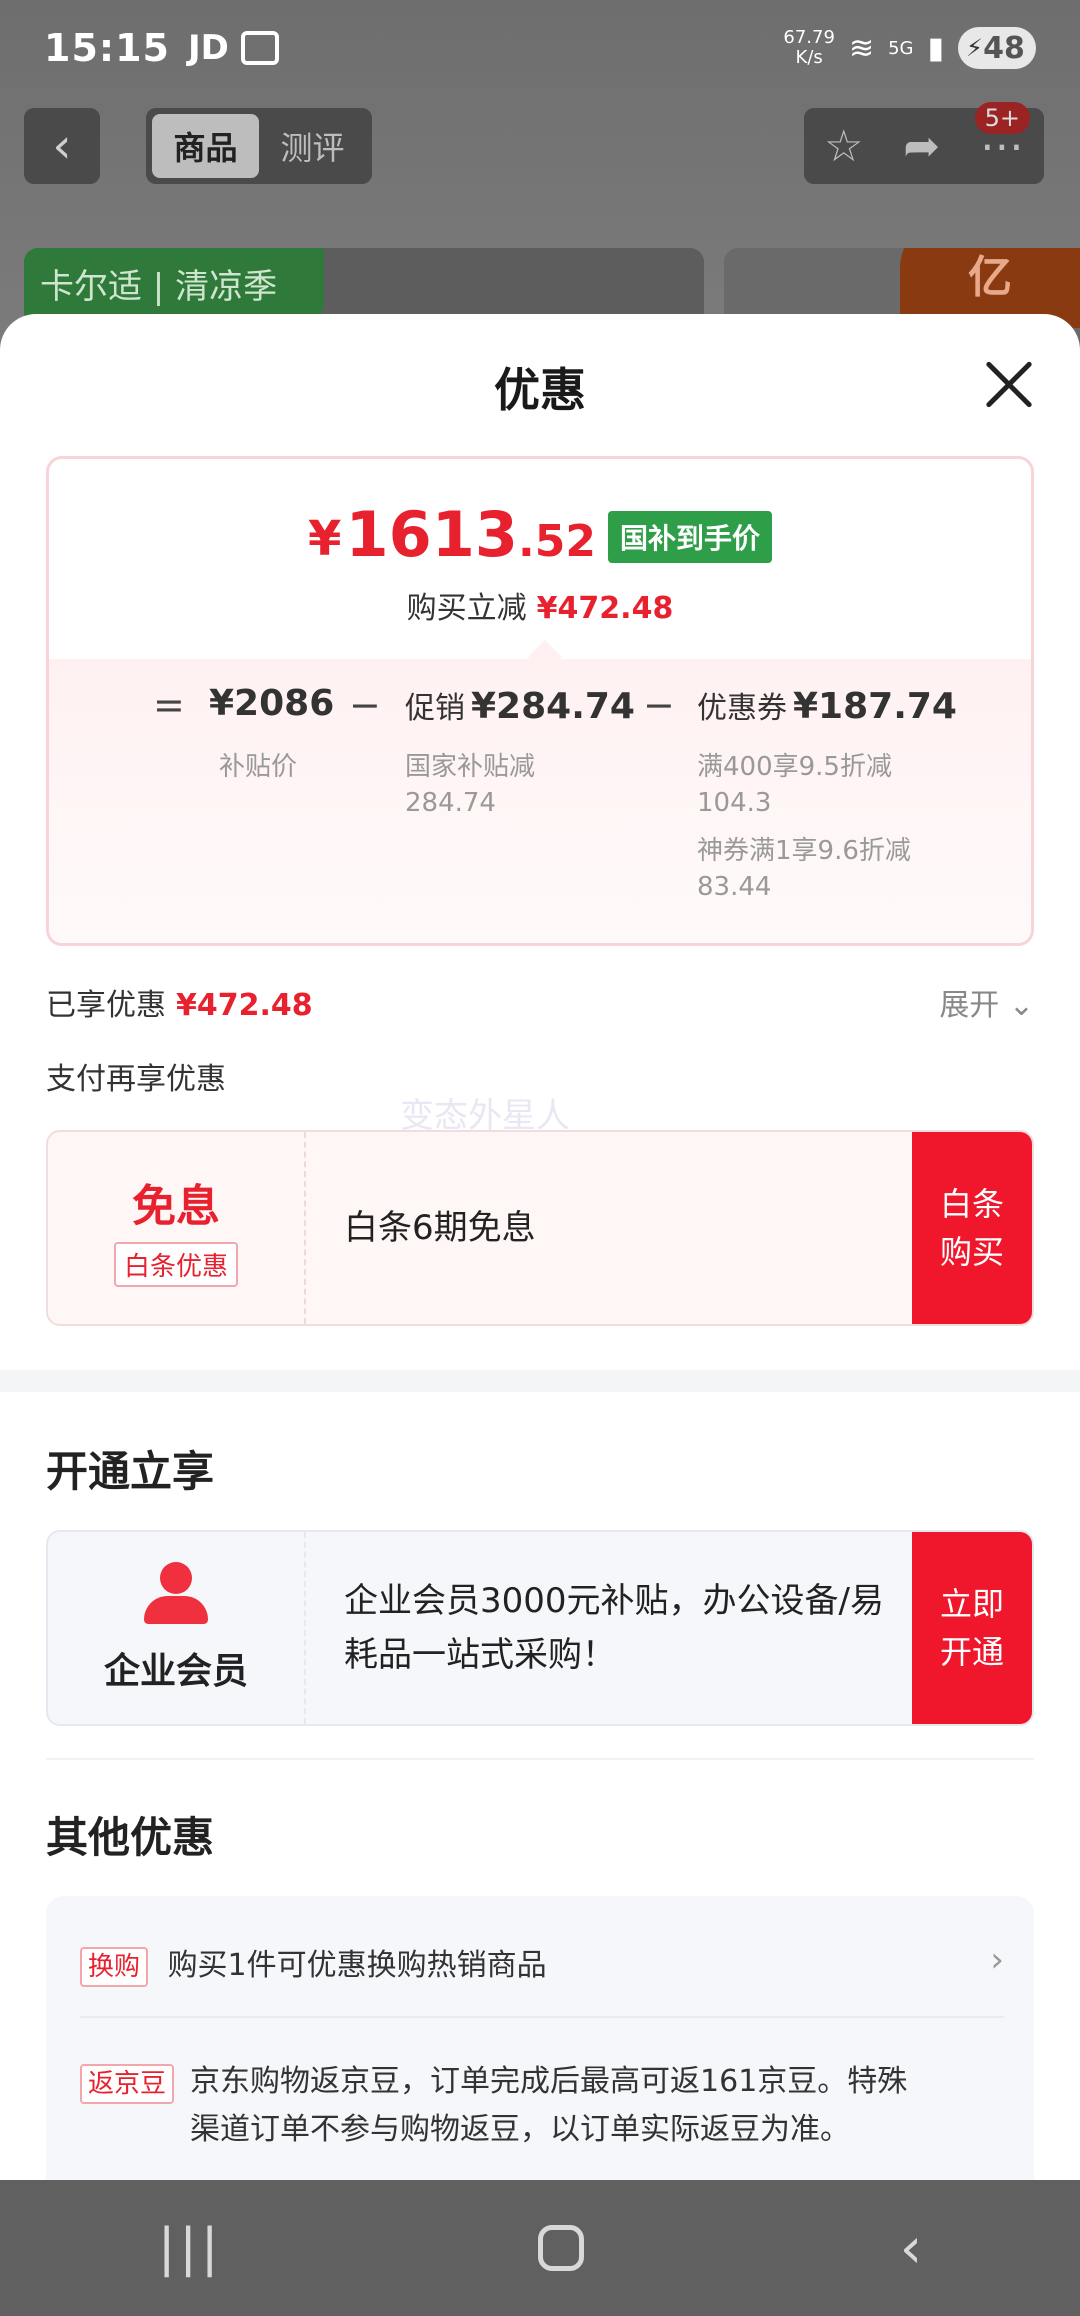  I want to click on promo-title: 促销 ¥284.74, so click(520, 705).